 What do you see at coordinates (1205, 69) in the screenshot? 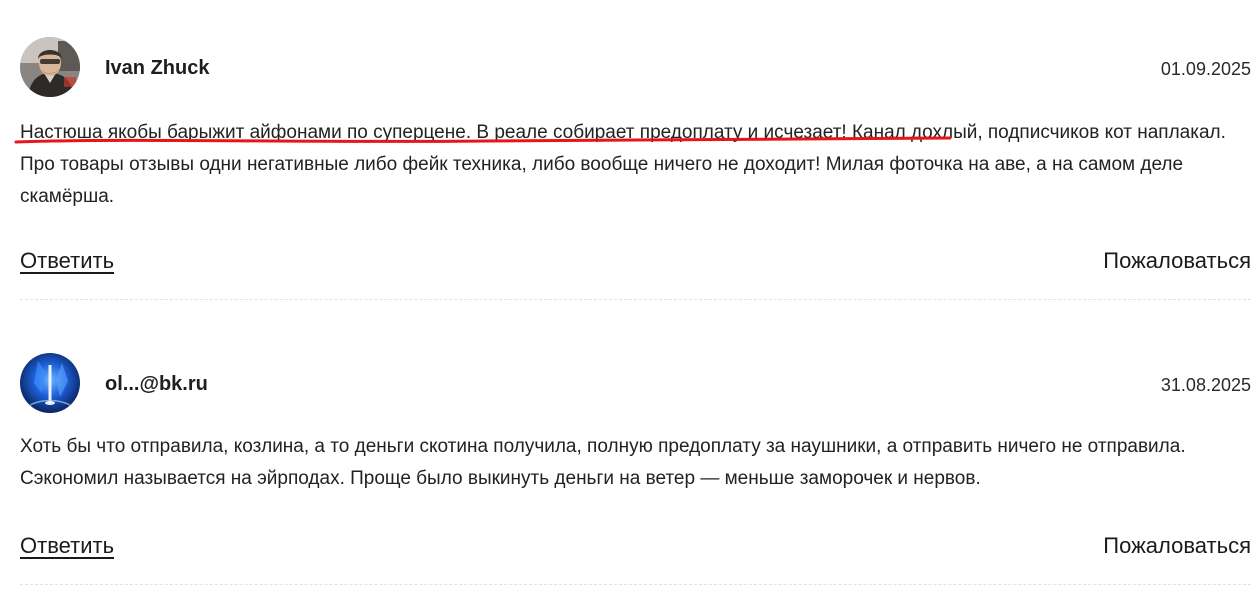
I see `comment-date: 01.09.2025` at bounding box center [1205, 69].